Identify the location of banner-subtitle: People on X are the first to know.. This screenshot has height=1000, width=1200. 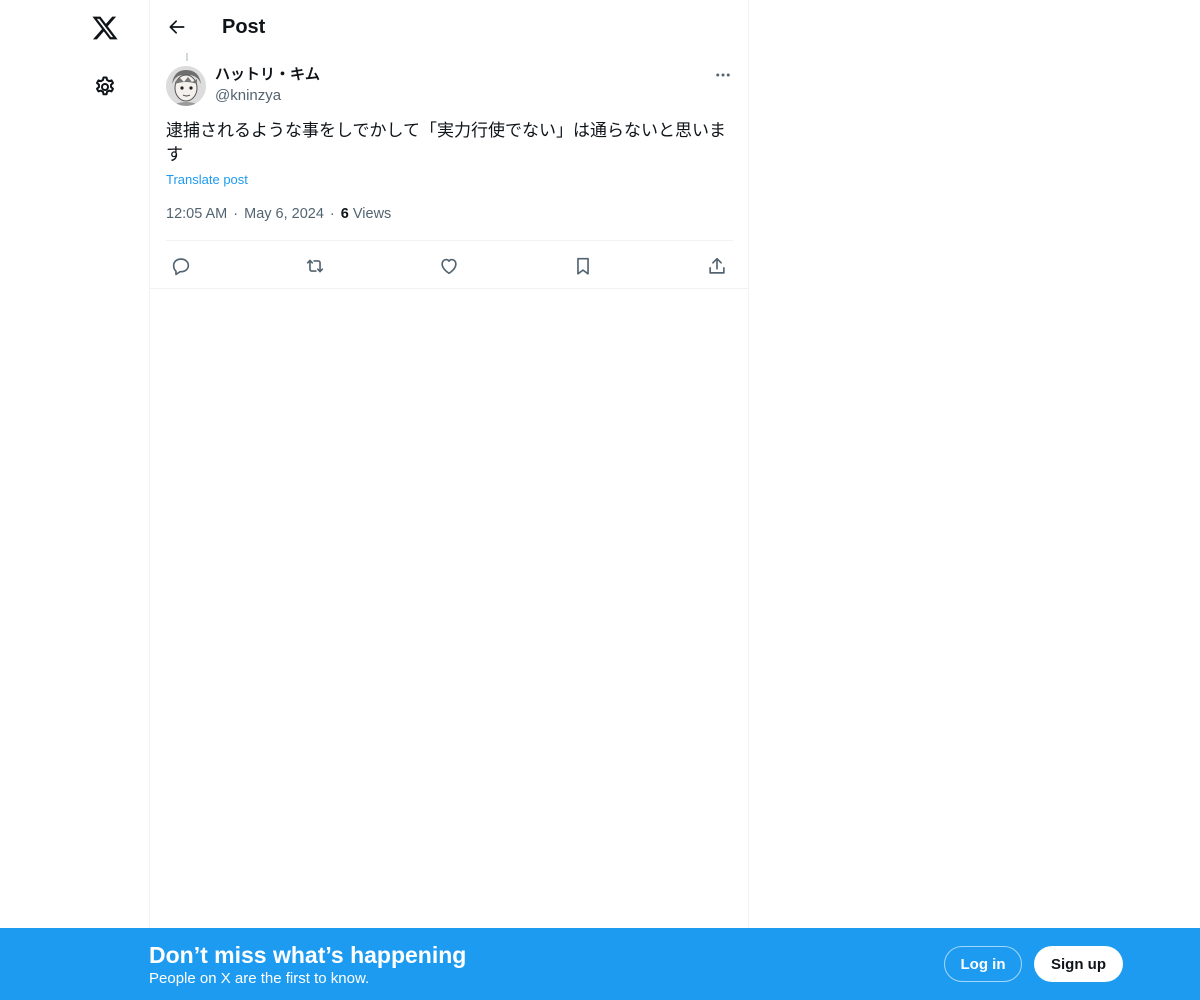
(259, 978).